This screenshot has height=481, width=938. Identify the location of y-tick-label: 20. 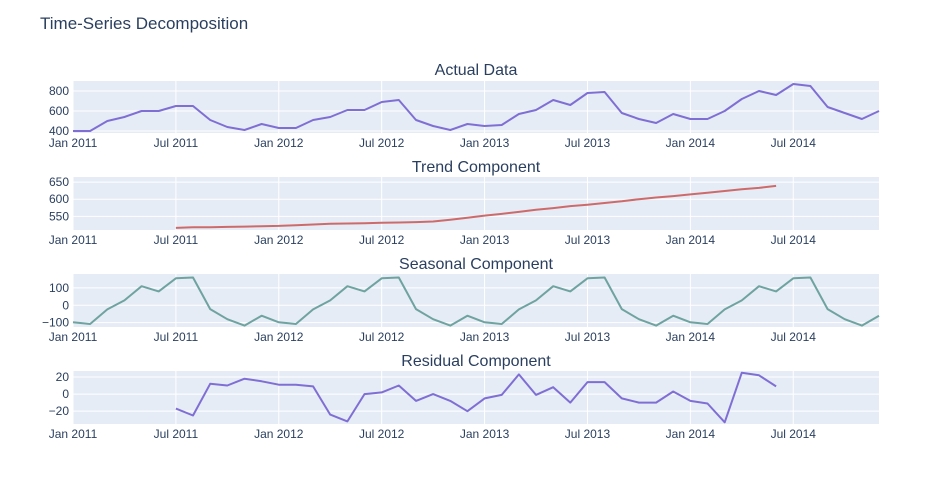
(63, 377).